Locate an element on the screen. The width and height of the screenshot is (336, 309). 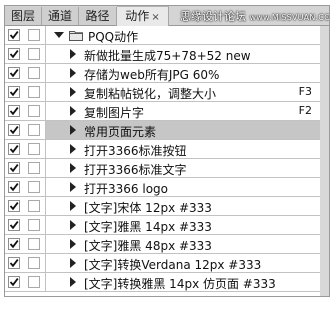
action-label: [文字]雅黑 48px #333 is located at coordinates (148, 246).